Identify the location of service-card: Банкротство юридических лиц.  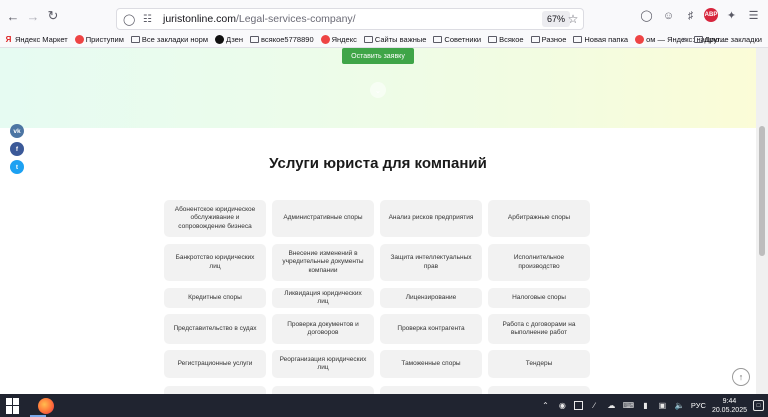
(215, 262).